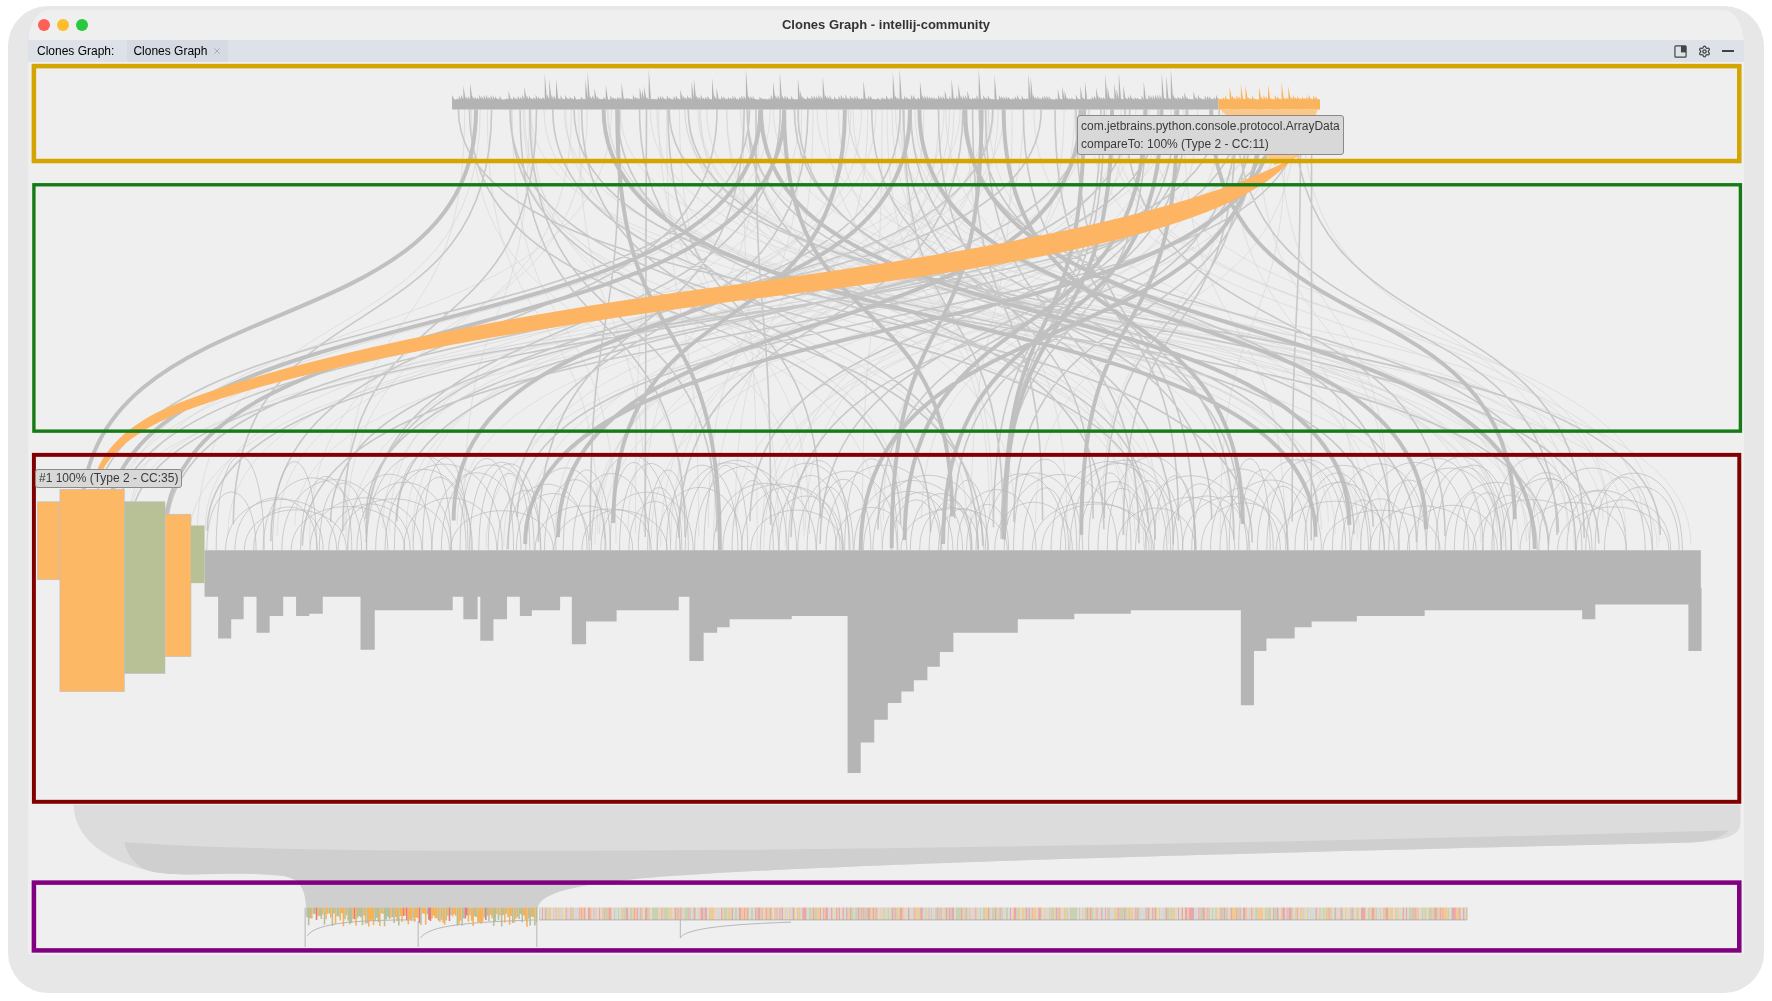  What do you see at coordinates (1728, 51) in the screenshot?
I see `minus-icon` at bounding box center [1728, 51].